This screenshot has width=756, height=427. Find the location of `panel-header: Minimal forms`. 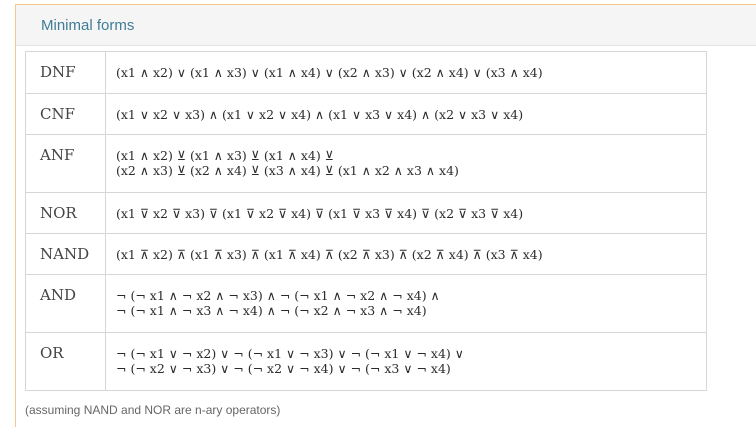

panel-header: Minimal forms is located at coordinates (386, 25).